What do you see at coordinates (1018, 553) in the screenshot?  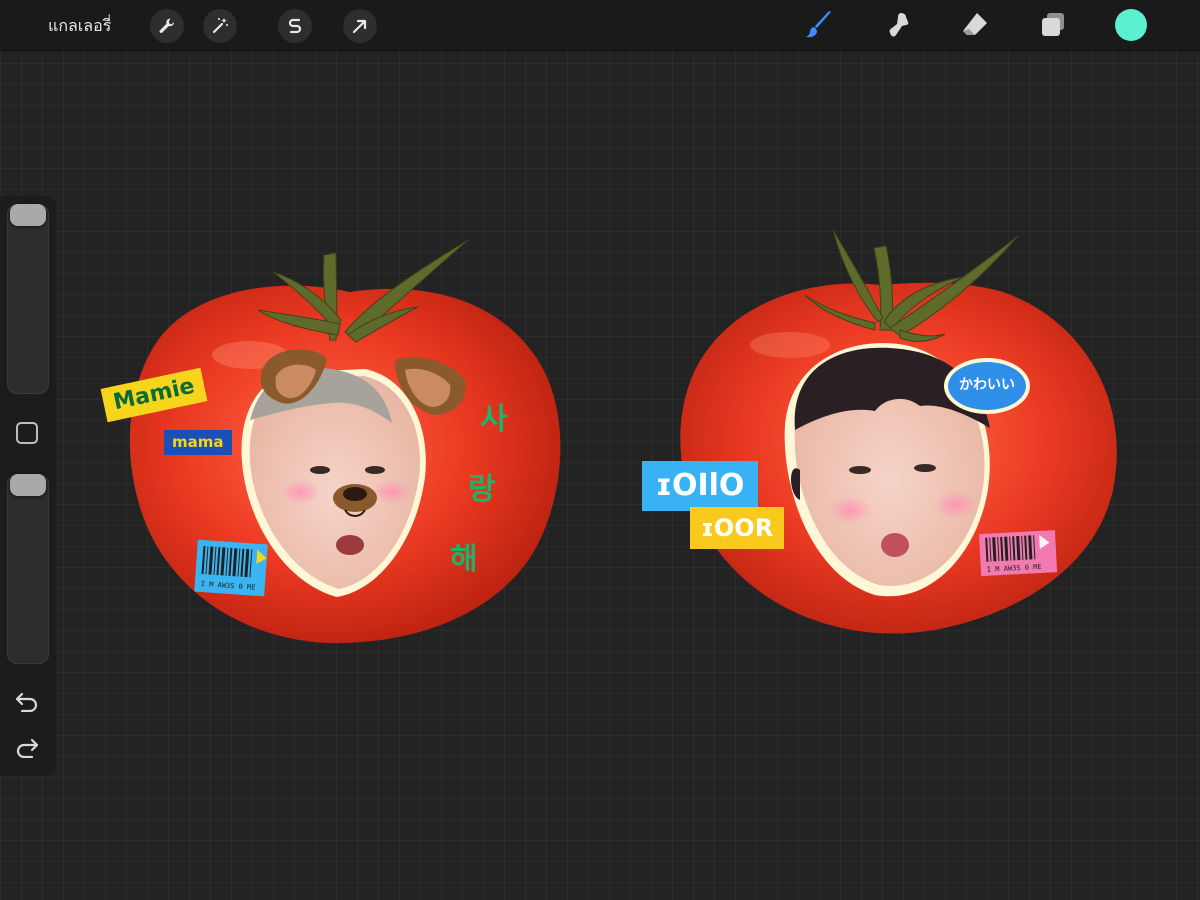 I see `right-barcode-sticker: I M AW3S 0 ME` at bounding box center [1018, 553].